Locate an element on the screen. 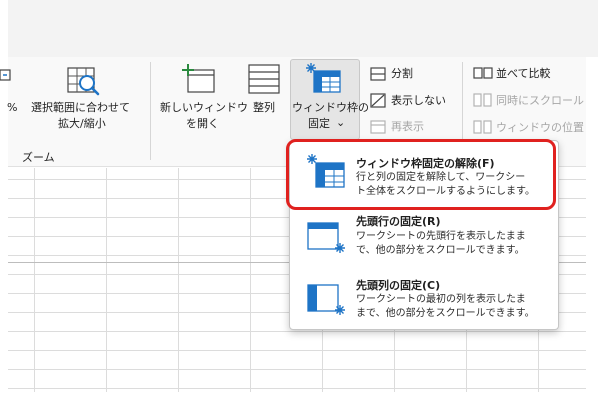 The width and height of the screenshot is (598, 406). menu-item-desc-2: で、他の部分をスクロールできます。 is located at coordinates (440, 250).